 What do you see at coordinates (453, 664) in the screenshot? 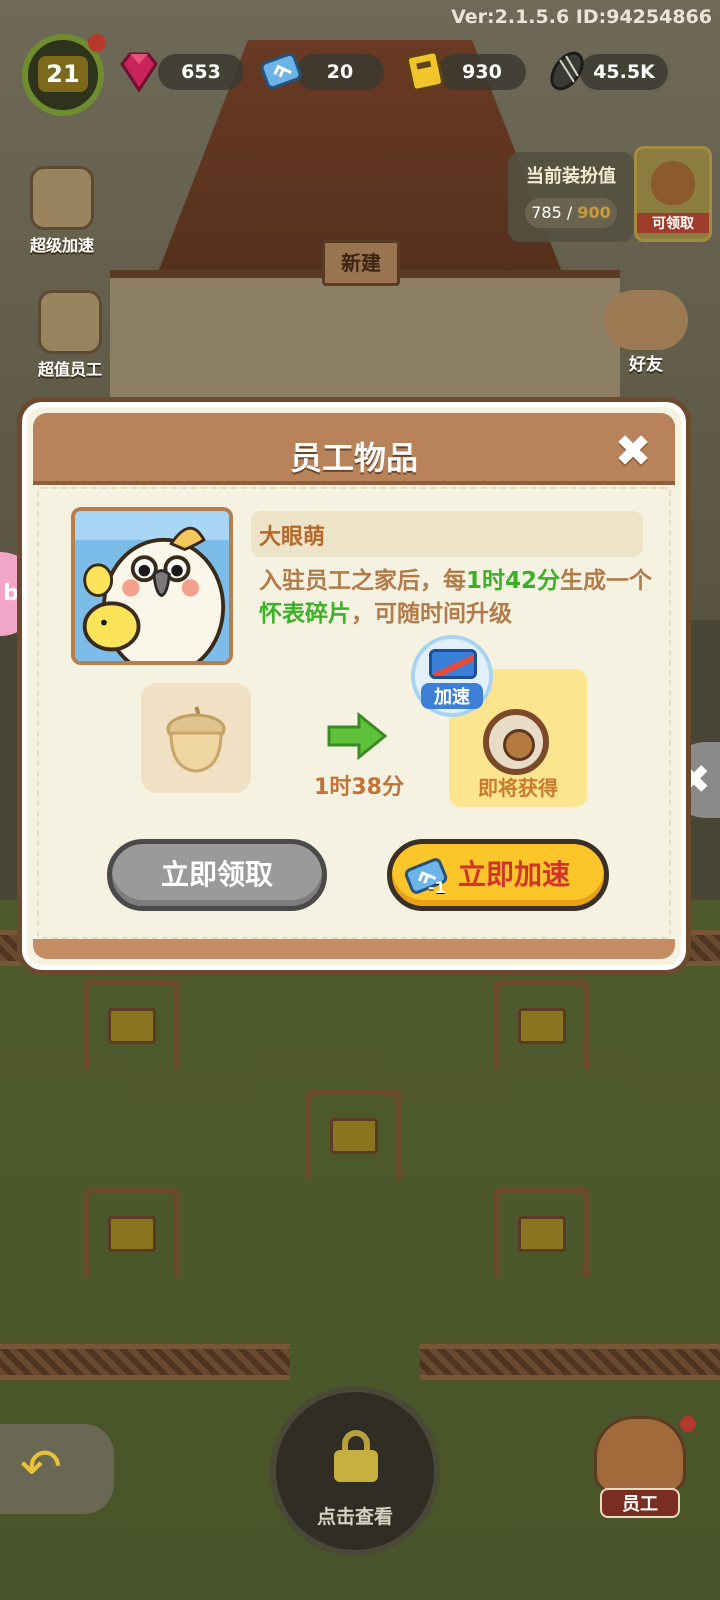
I see `speed-ticket-icon` at bounding box center [453, 664].